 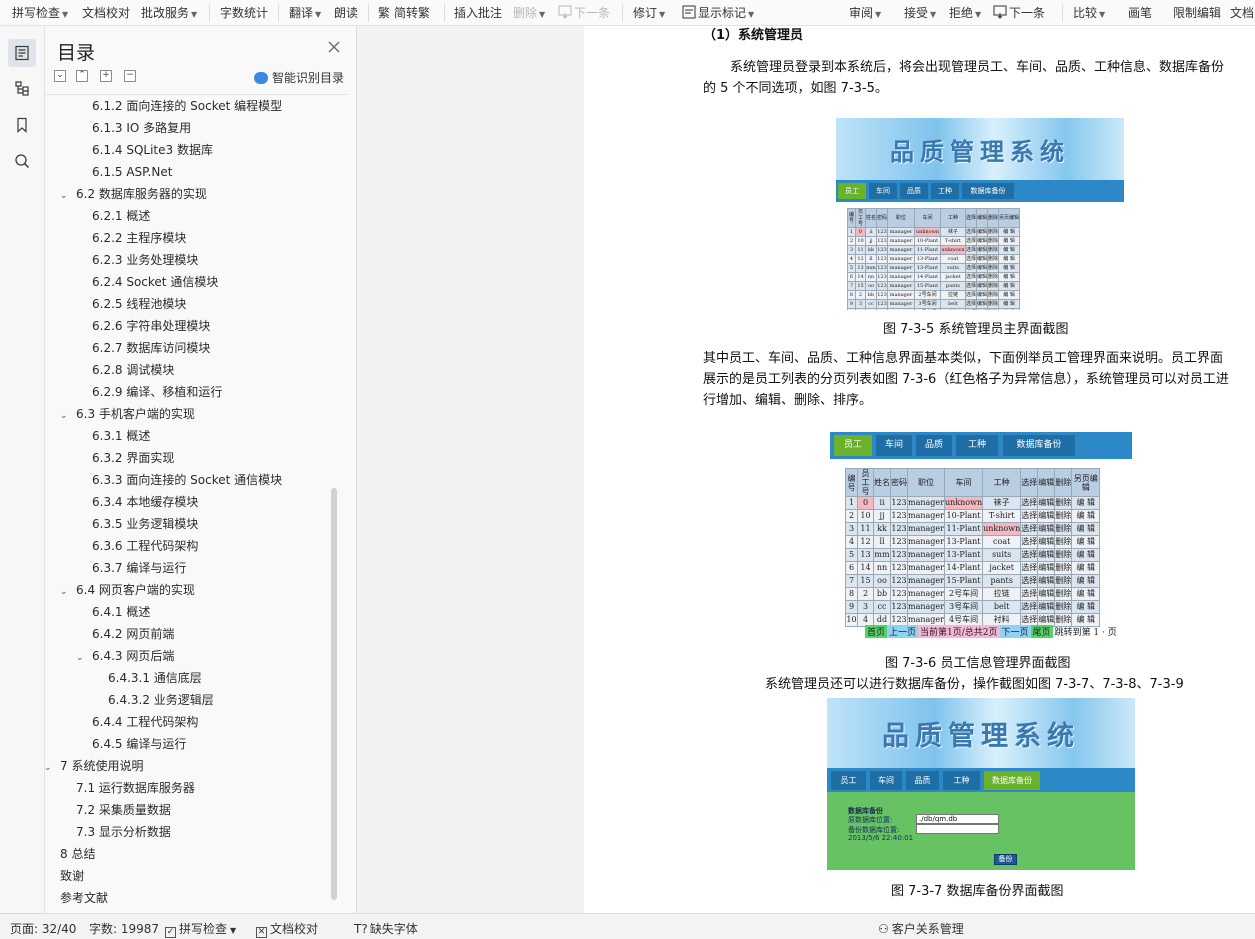 I want to click on app-tab: 品质, so click(x=934, y=445).